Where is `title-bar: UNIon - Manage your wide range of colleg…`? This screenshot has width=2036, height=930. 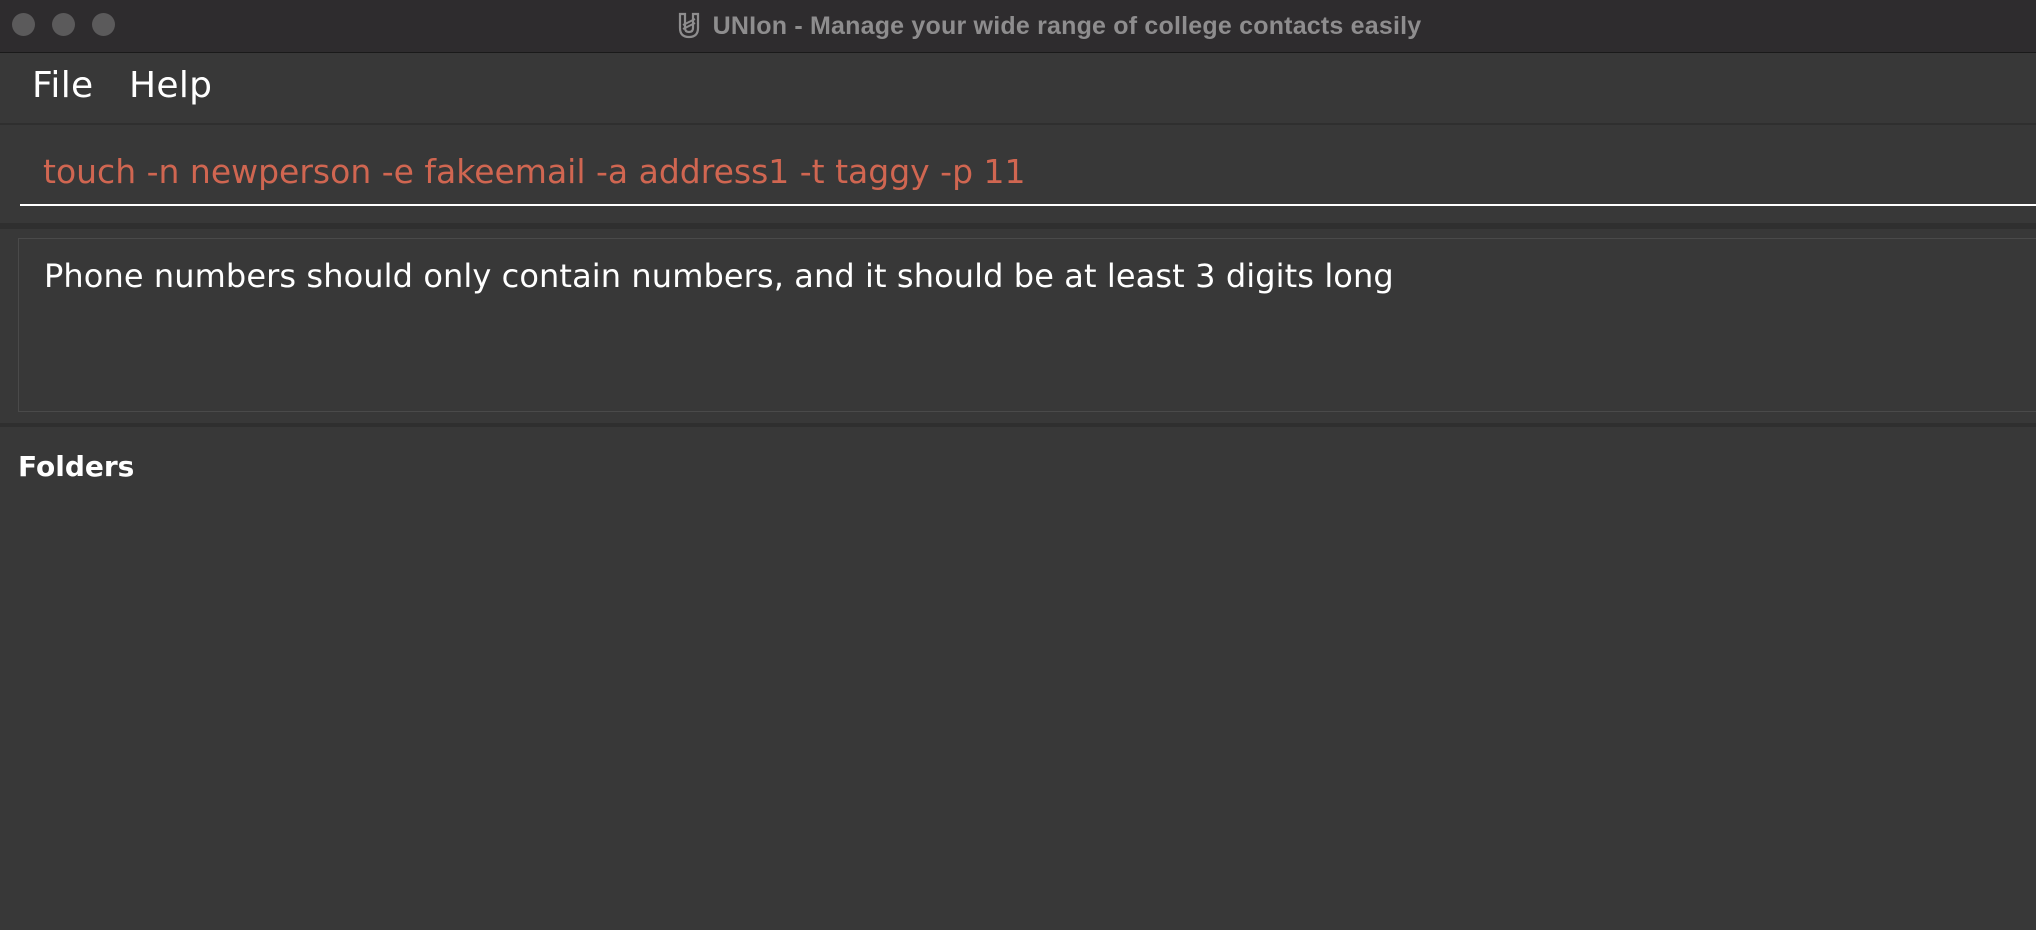 title-bar: UNIon - Manage your wide range of colleg… is located at coordinates (1018, 26).